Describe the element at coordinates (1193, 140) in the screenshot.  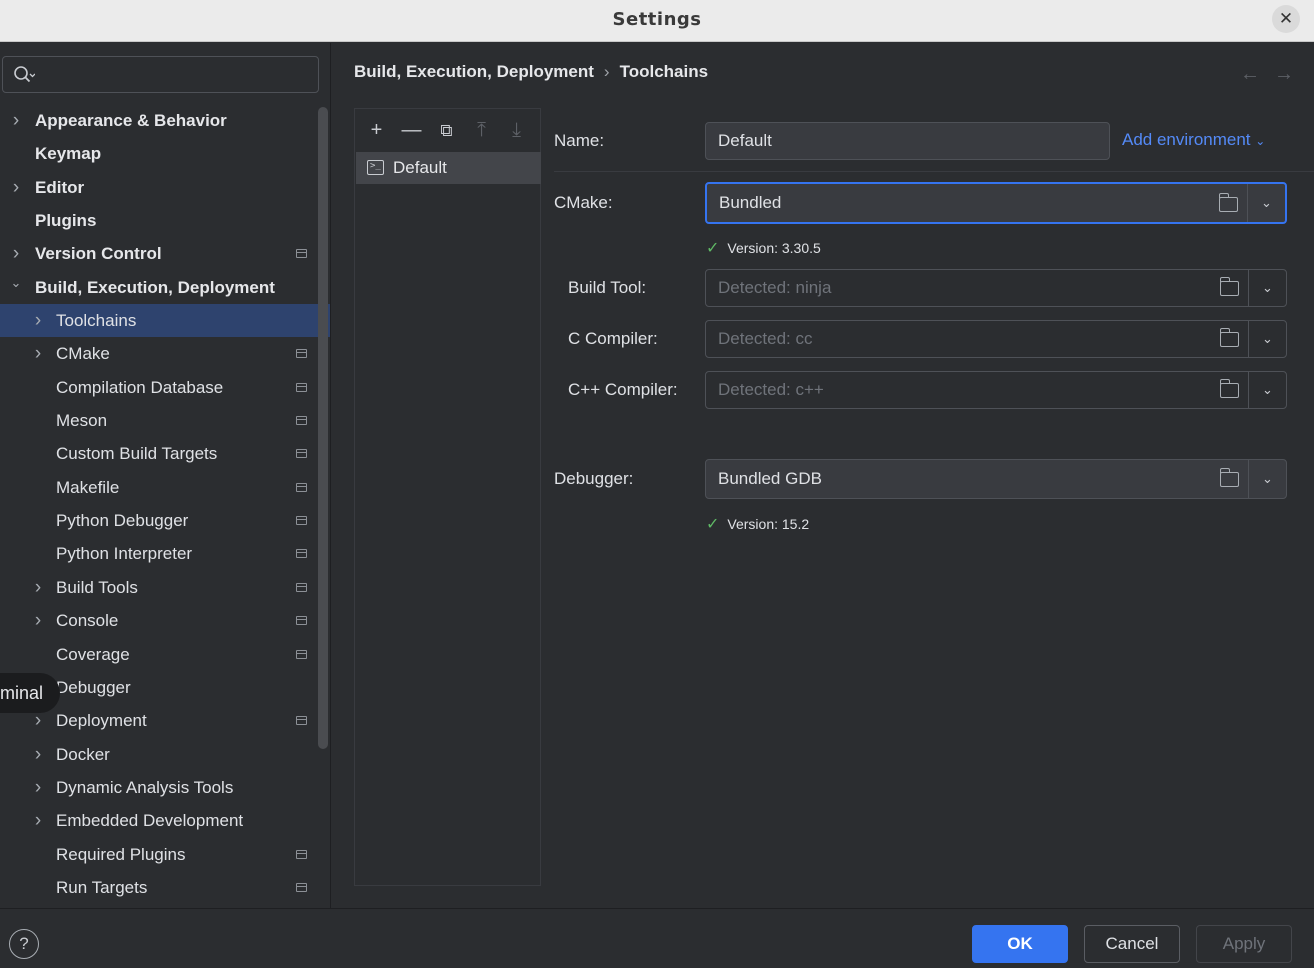
I see `add-environment-link: Add environment ⌄` at that location.